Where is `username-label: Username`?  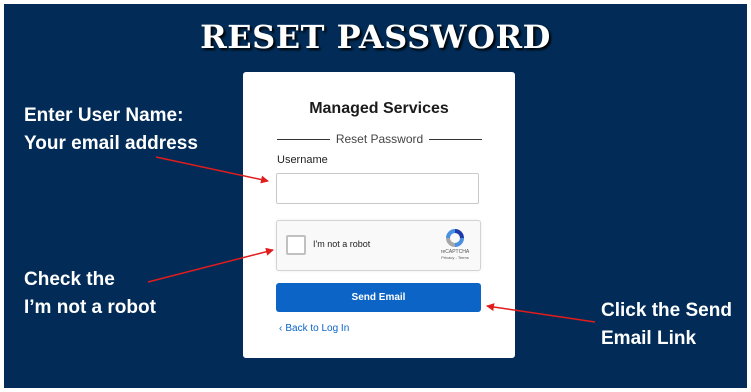
username-label: Username is located at coordinates (302, 160).